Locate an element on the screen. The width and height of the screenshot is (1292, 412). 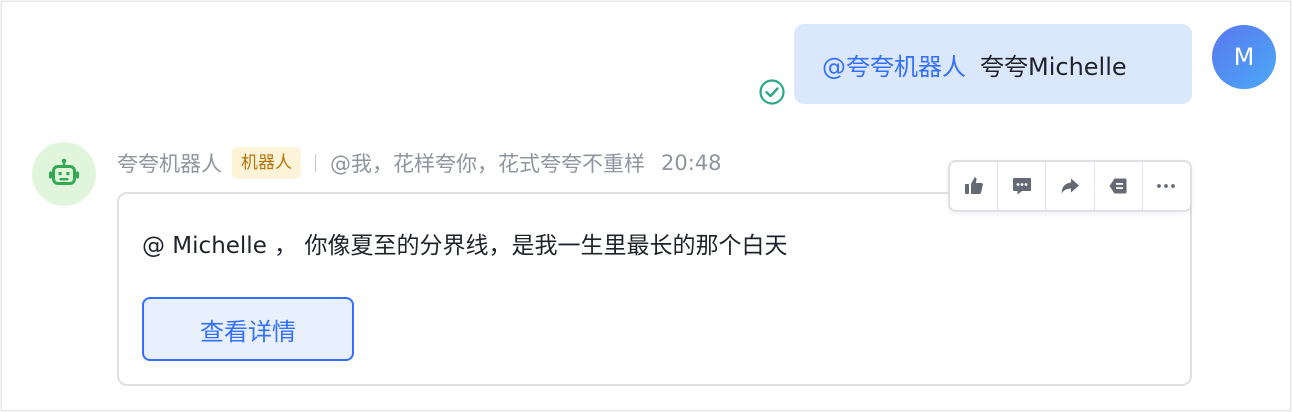
outgoing-message-bubble: @夸夸机器人 夸夸Michelle is located at coordinates (993, 64).